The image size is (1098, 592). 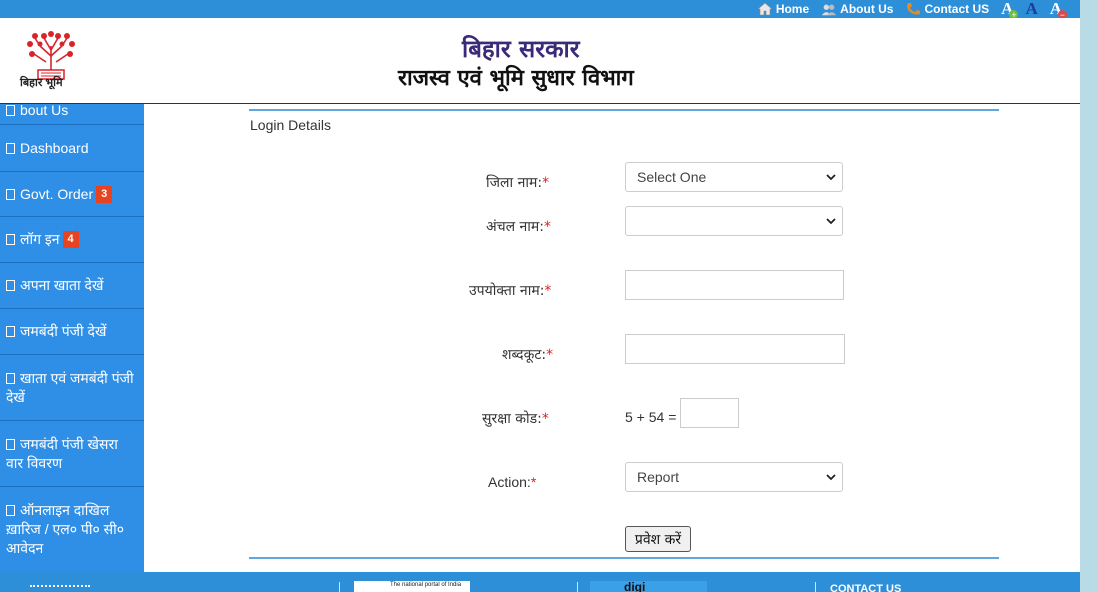 What do you see at coordinates (1089, 296) in the screenshot?
I see `scrollbar-track` at bounding box center [1089, 296].